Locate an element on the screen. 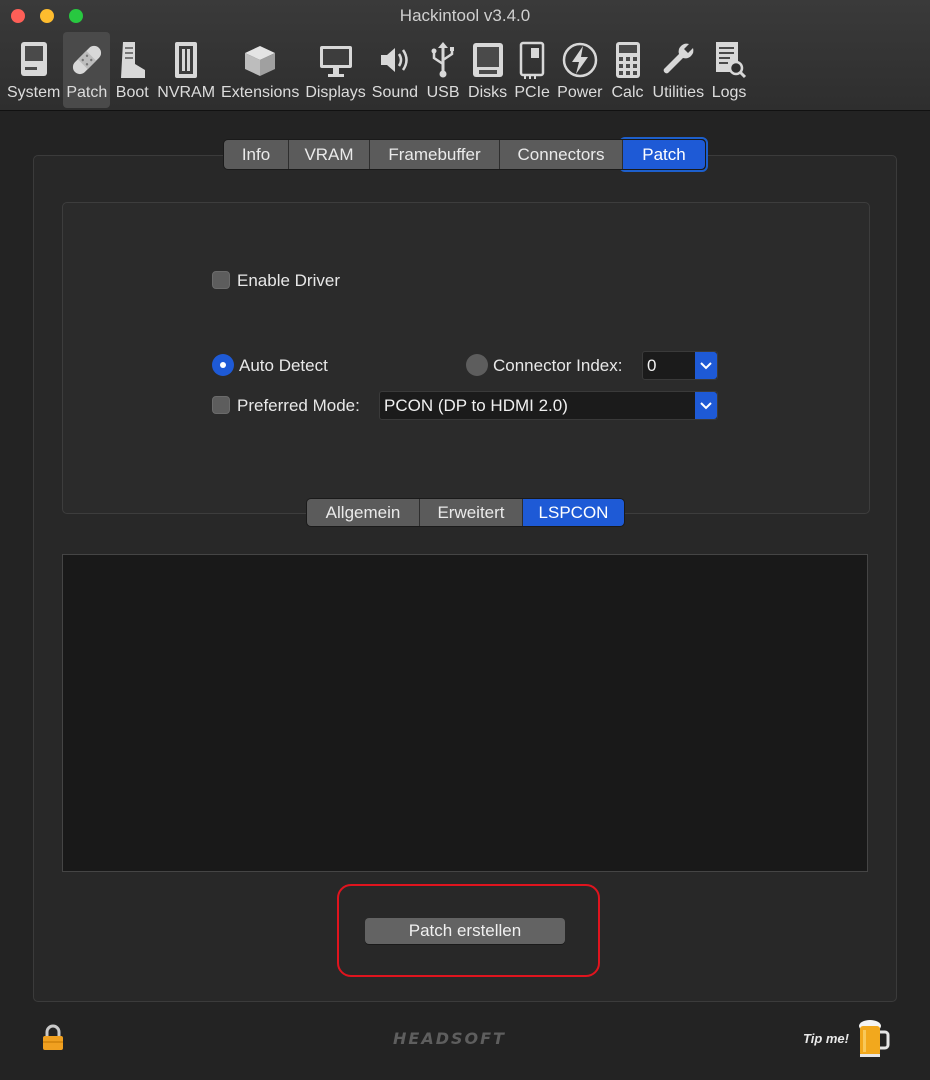  patch-erstellen-button: Patch erstellen is located at coordinates (465, 931).